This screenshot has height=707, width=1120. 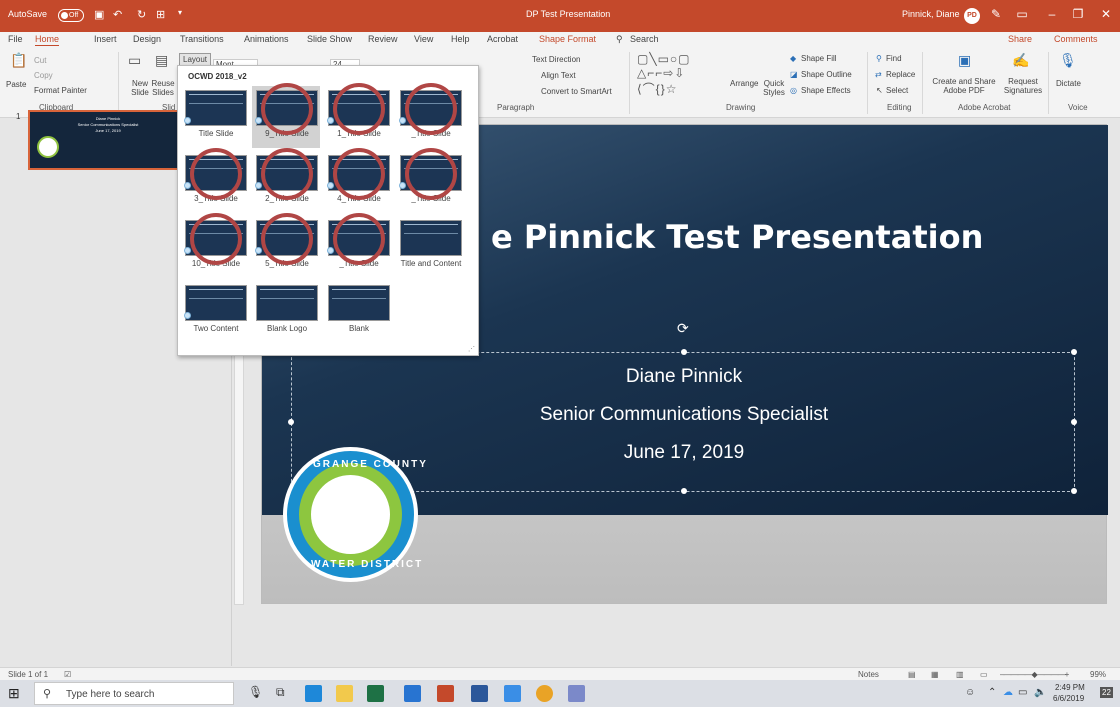 What do you see at coordinates (60, 90) in the screenshot?
I see `format-painter-button: Format Painter` at bounding box center [60, 90].